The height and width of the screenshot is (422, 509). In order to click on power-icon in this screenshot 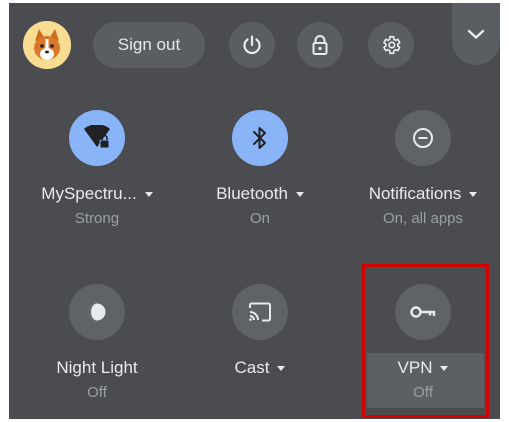, I will do `click(252, 45)`.